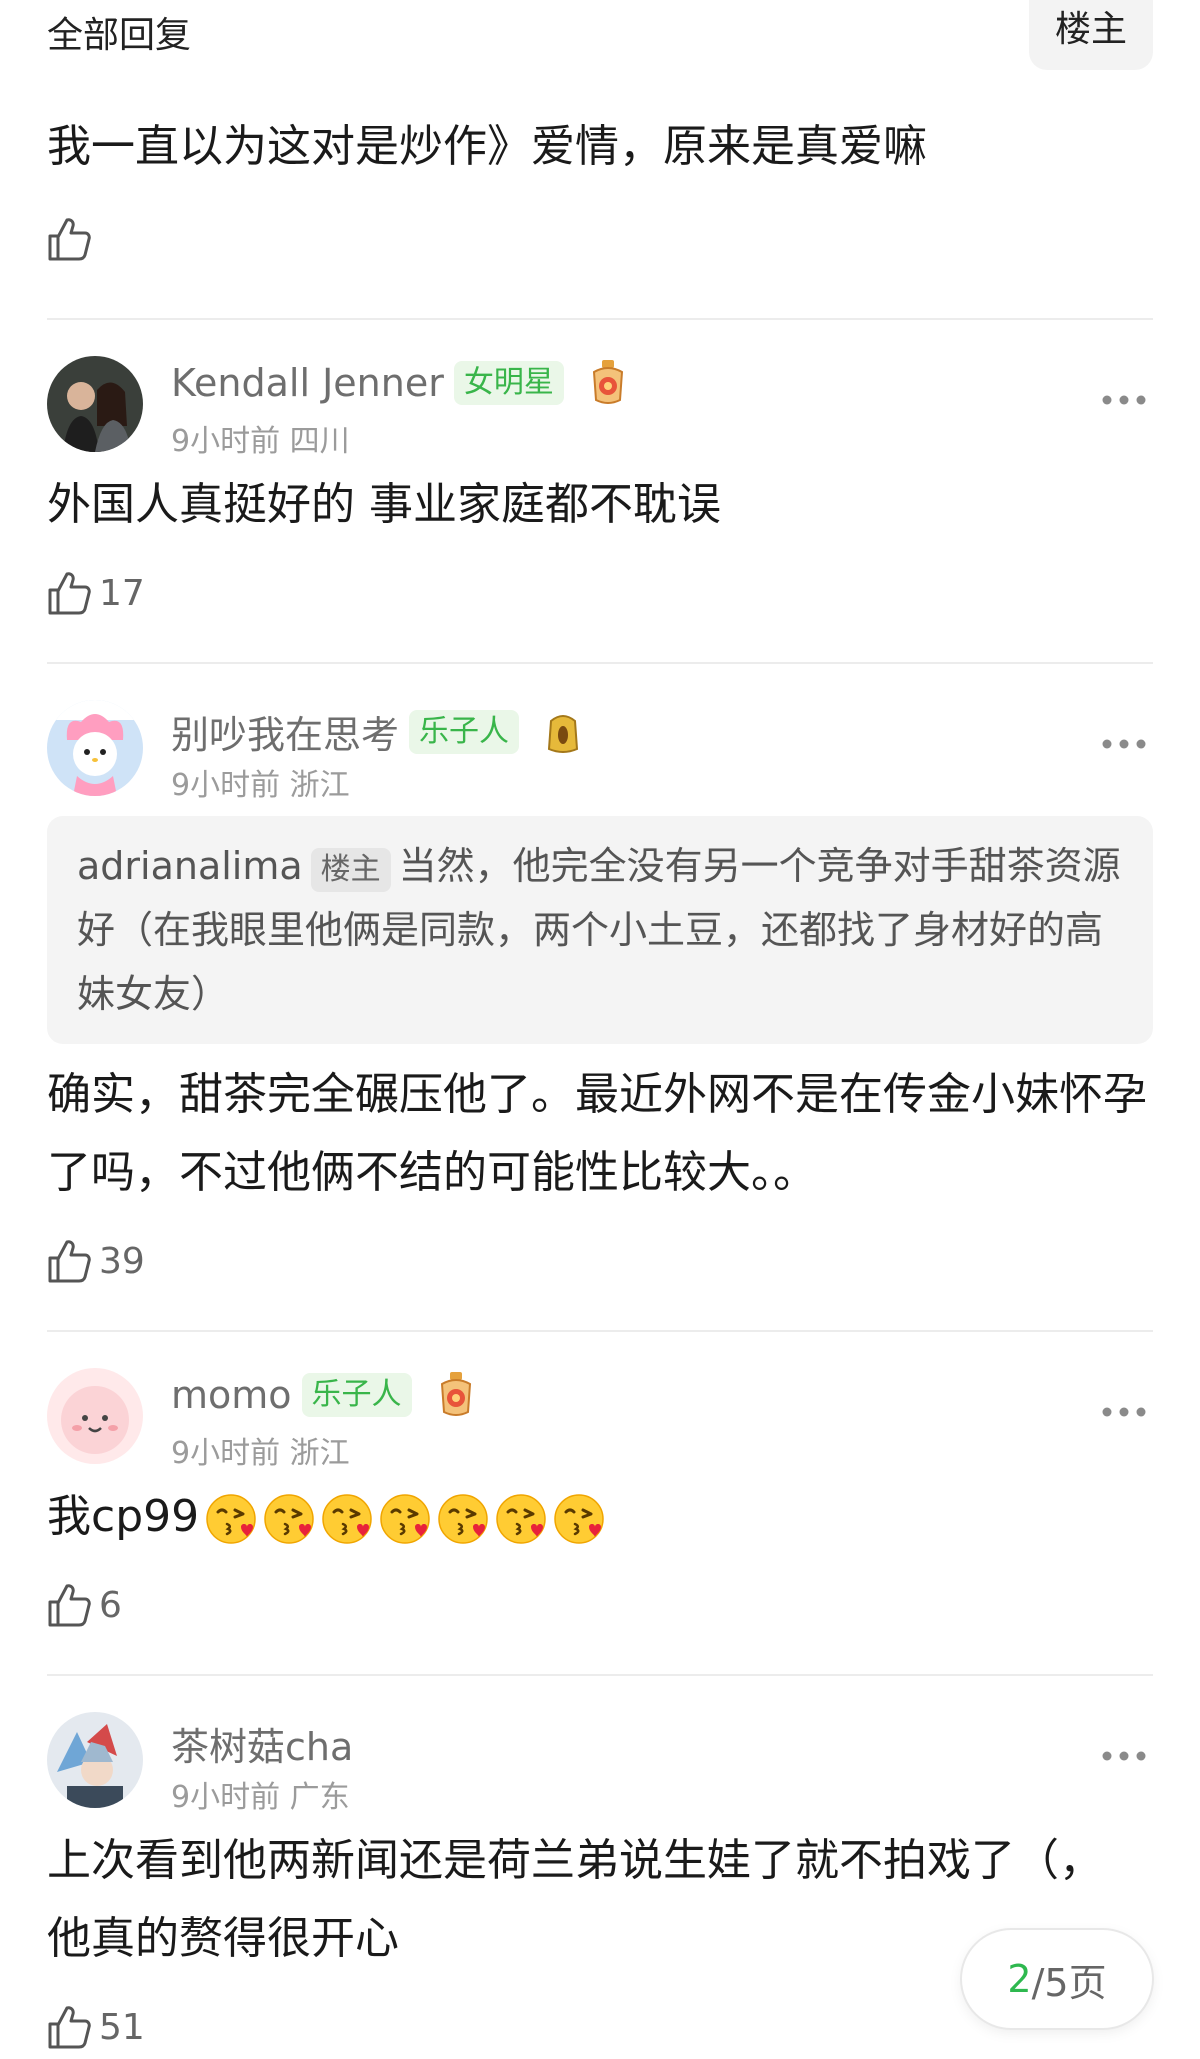 The width and height of the screenshot is (1200, 2059). Describe the element at coordinates (600, 1261) in the screenshot. I see `like-button: 39` at that location.